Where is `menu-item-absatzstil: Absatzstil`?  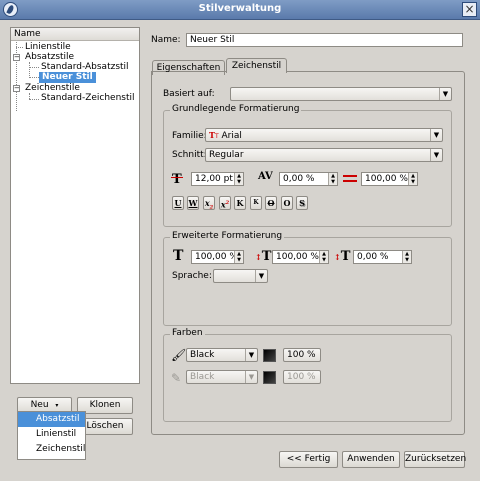
menu-item-absatzstil: Absatzstil is located at coordinates (51, 419).